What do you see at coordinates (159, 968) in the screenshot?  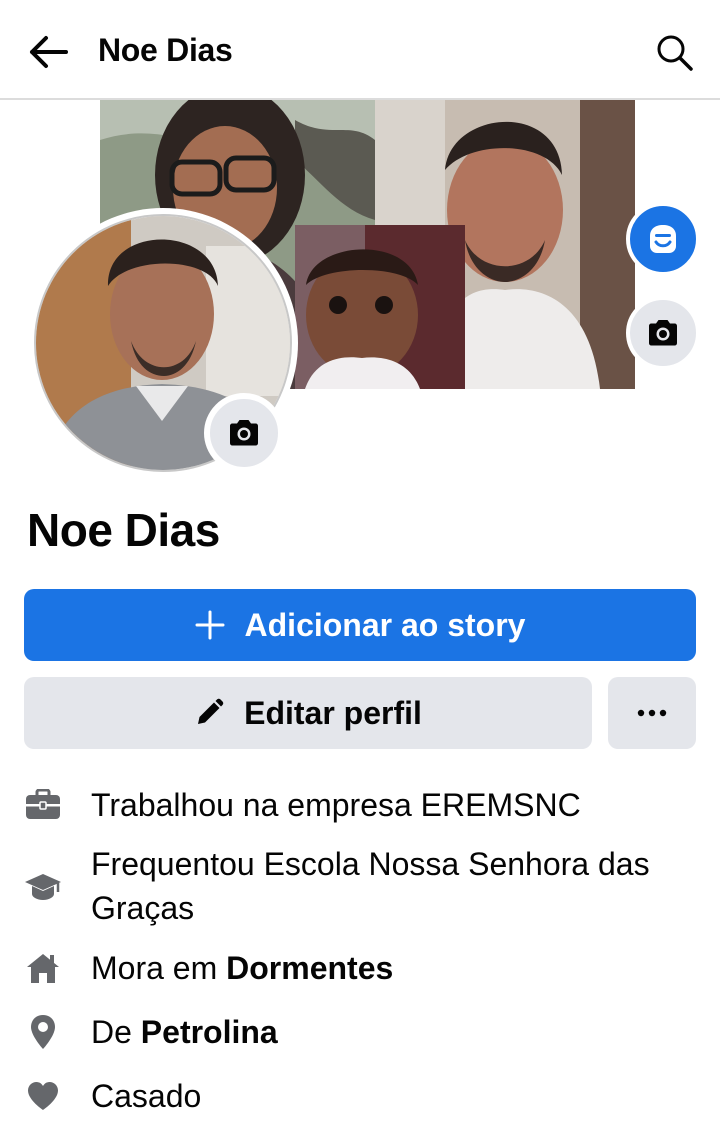 I see `detail-home-prefix: Mora em` at bounding box center [159, 968].